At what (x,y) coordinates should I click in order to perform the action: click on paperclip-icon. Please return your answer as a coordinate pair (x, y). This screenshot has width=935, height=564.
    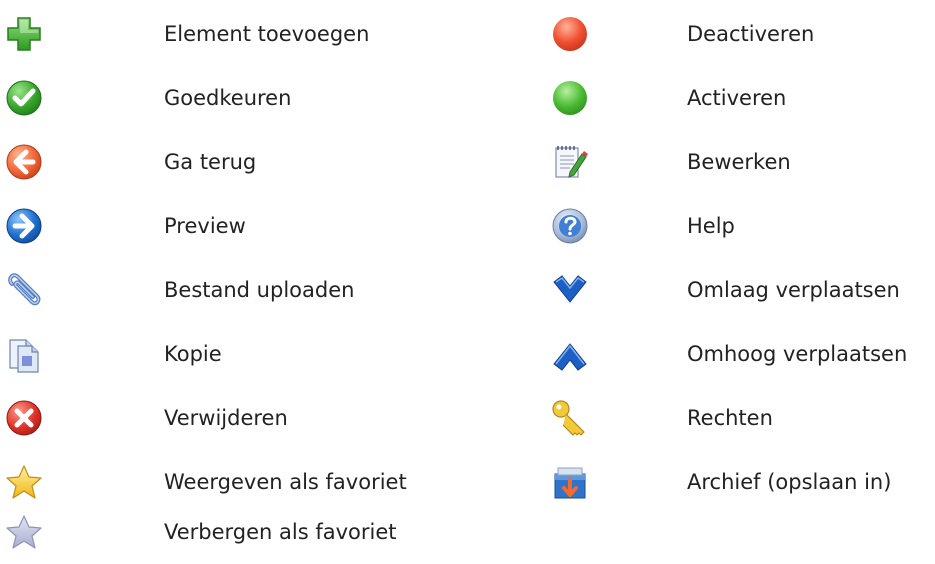
    Looking at the image, I should click on (24, 290).